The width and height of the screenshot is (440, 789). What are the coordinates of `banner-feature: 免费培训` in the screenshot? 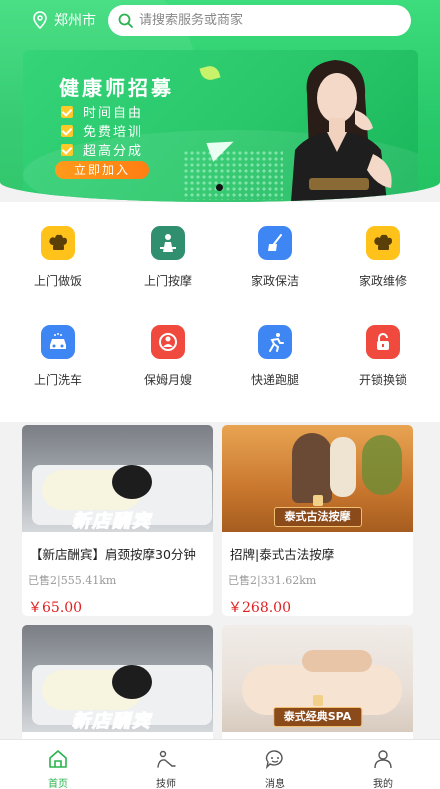 It's located at (102, 130).